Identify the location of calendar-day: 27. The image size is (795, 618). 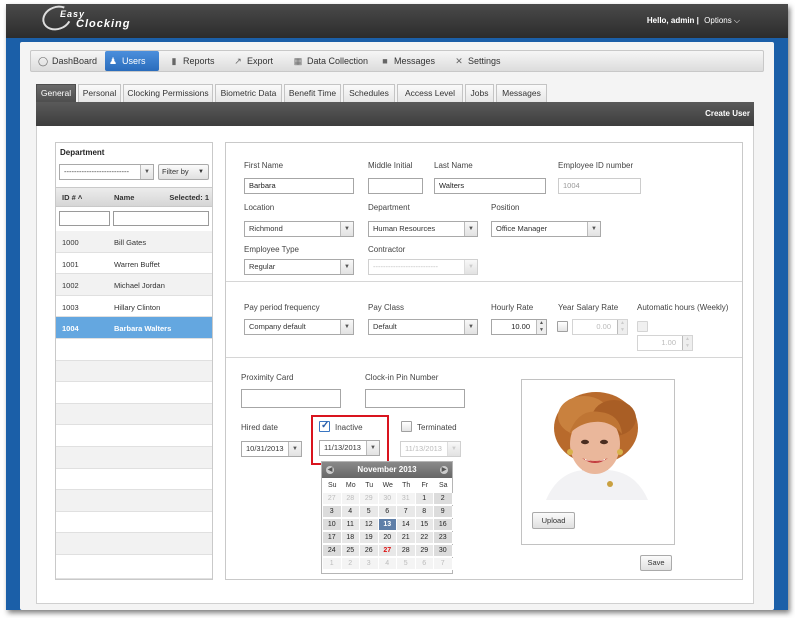
(387, 551).